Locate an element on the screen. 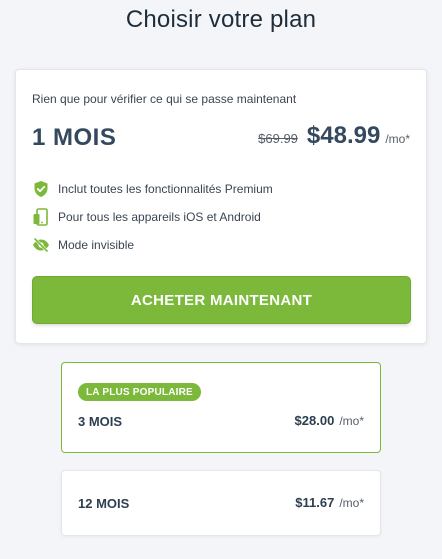 The width and height of the screenshot is (442, 559). plan-name: 1 MOIS is located at coordinates (74, 137).